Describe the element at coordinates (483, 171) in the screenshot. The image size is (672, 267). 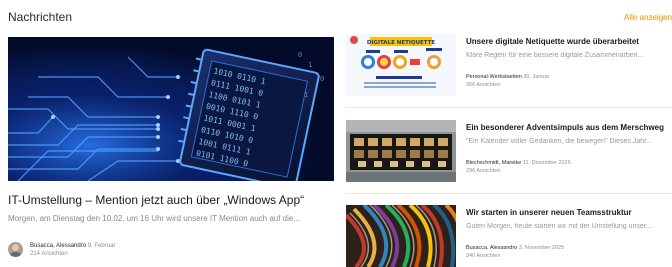
I see `view-count: 296 Ansichten` at that location.